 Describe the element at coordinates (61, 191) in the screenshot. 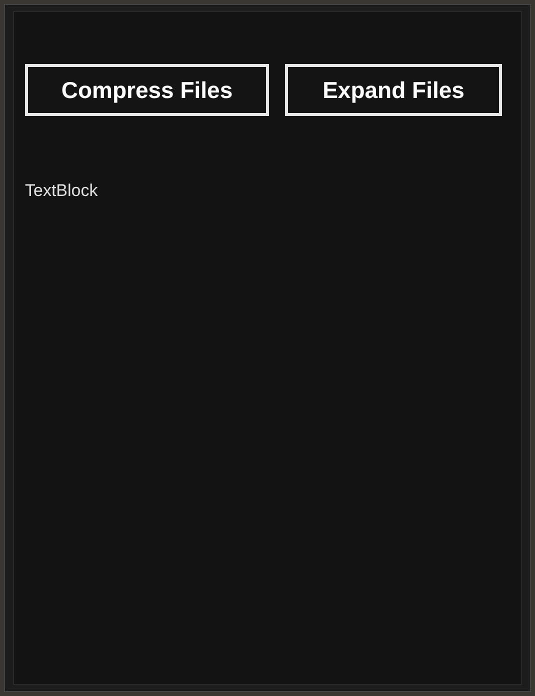

I see `status-text: TextBlock` at that location.